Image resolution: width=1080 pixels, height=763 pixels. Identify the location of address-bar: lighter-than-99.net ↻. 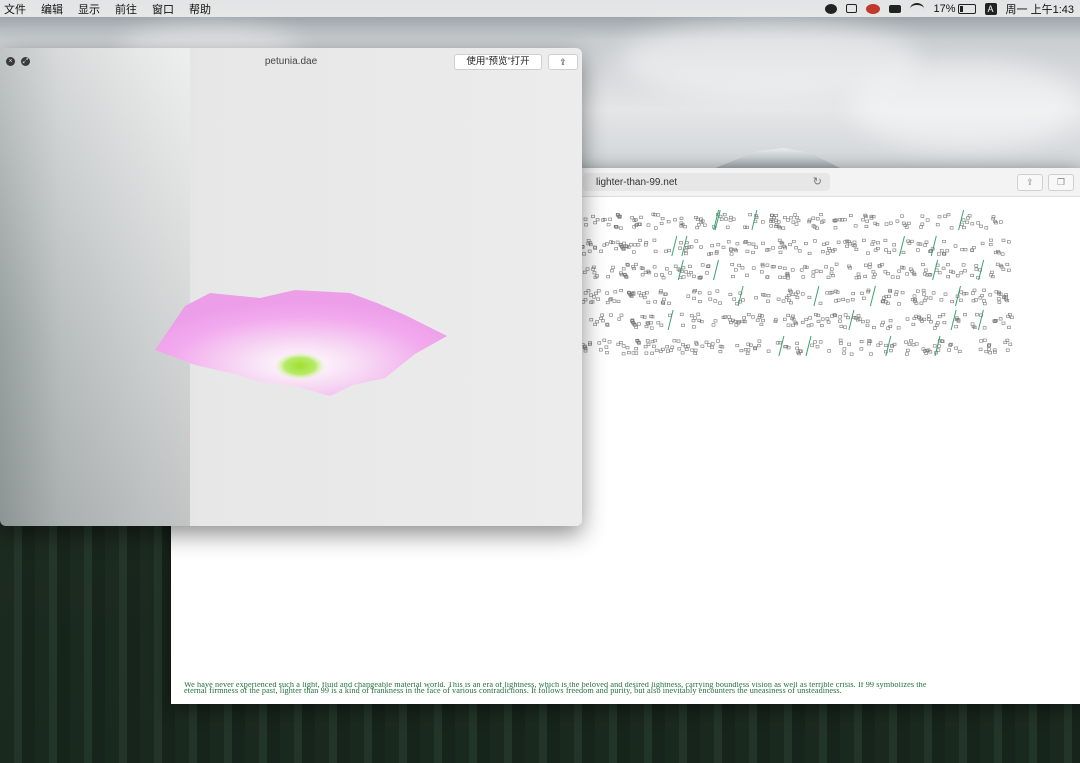
(706, 182).